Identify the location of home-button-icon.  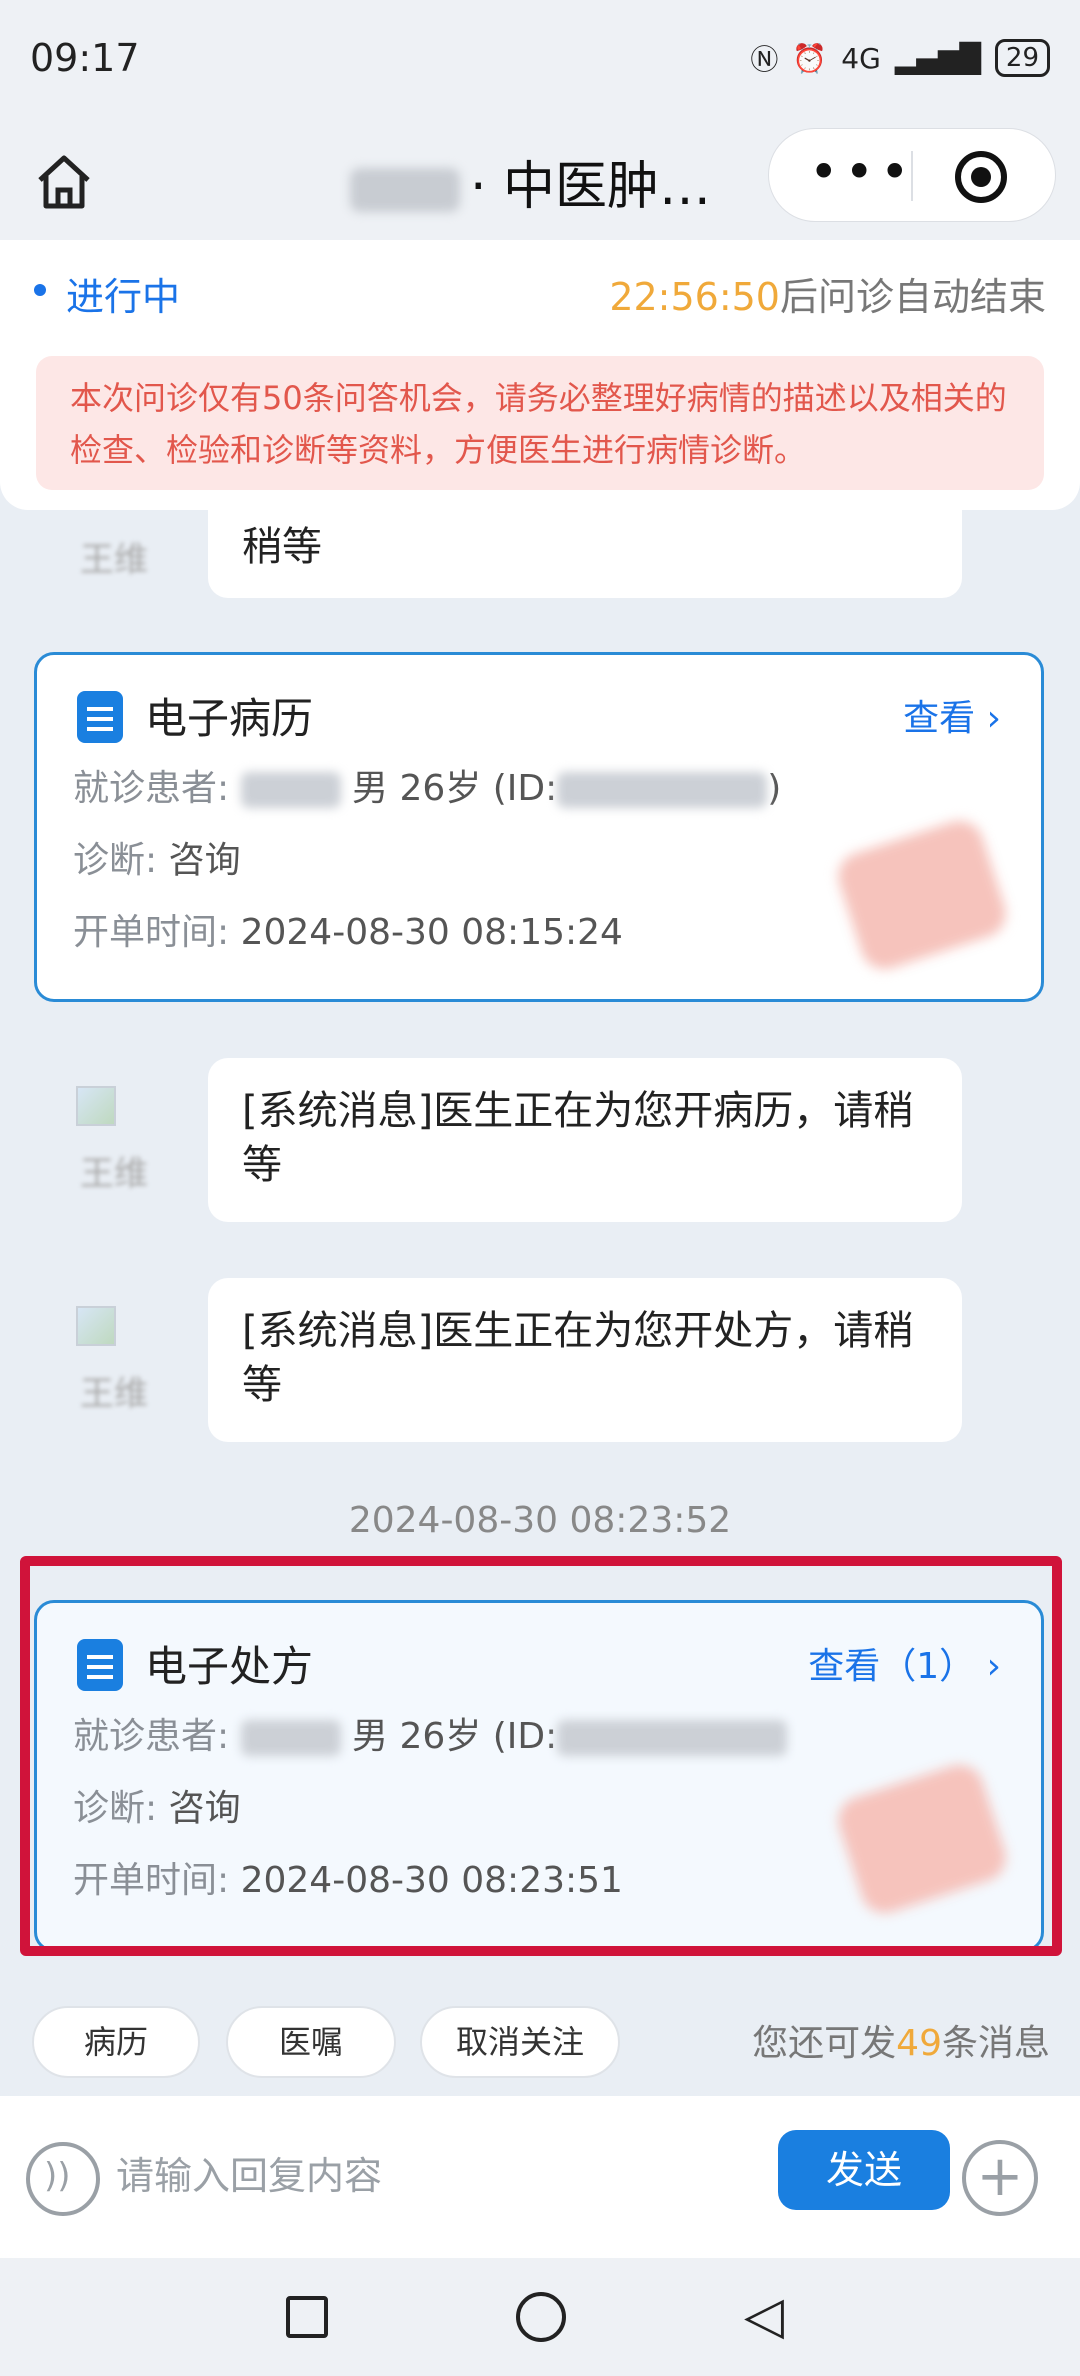
(541, 2317).